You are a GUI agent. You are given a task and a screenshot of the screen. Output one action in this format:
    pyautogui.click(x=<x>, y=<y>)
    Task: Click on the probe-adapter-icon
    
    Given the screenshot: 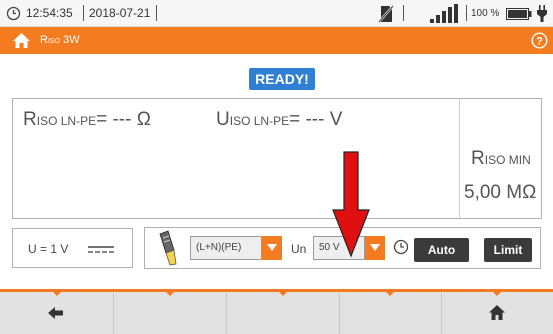 What is the action you would take?
    pyautogui.click(x=168, y=248)
    